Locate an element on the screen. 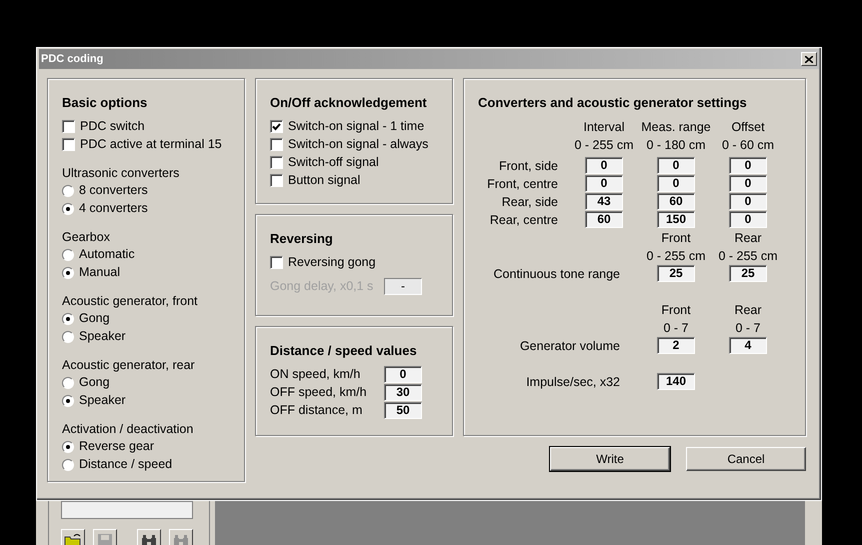  close-icon is located at coordinates (809, 59).